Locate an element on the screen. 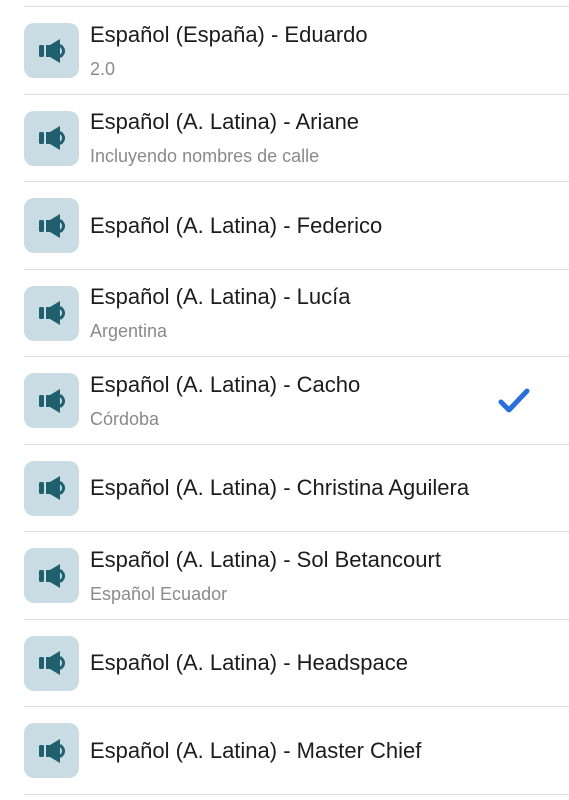  voice-title: Español (A. Latina) - Sol Betancourt is located at coordinates (265, 559).